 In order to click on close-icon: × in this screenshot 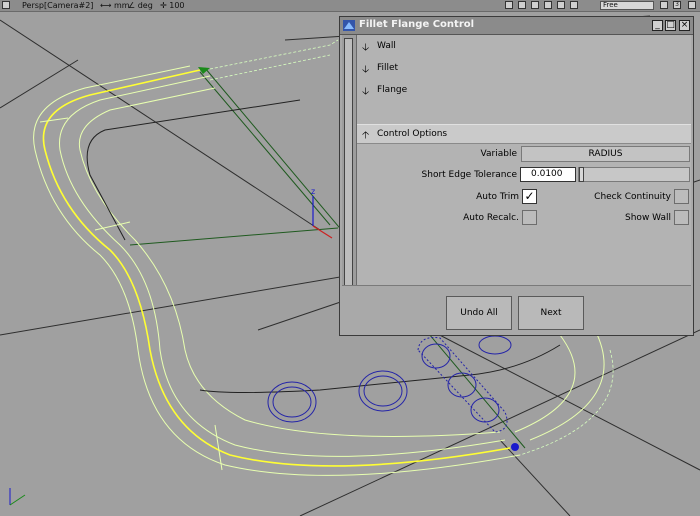, I will do `click(684, 25)`.